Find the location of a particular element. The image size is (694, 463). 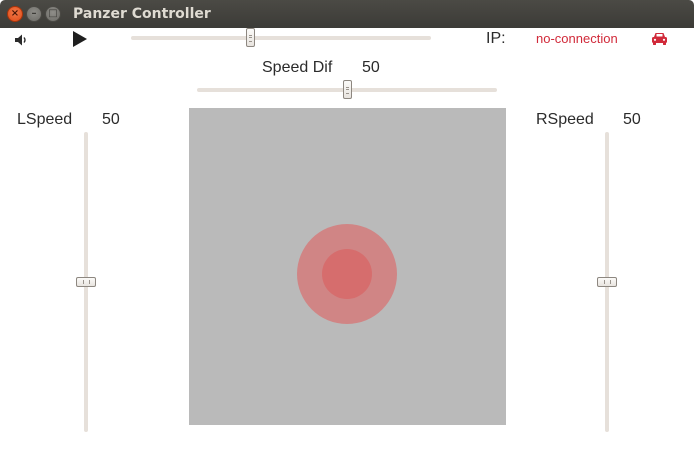

connection-status: no-connection is located at coordinates (577, 38).